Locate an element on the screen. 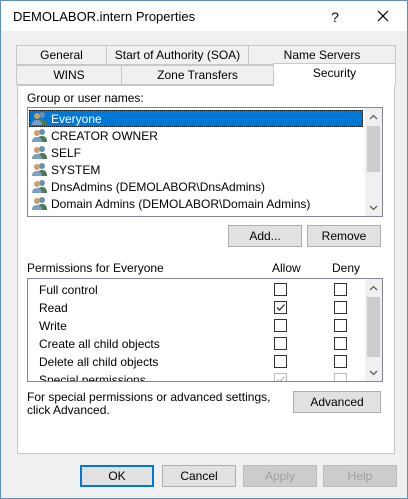 The height and width of the screenshot is (499, 408). permission-name: Read is located at coordinates (53, 308).